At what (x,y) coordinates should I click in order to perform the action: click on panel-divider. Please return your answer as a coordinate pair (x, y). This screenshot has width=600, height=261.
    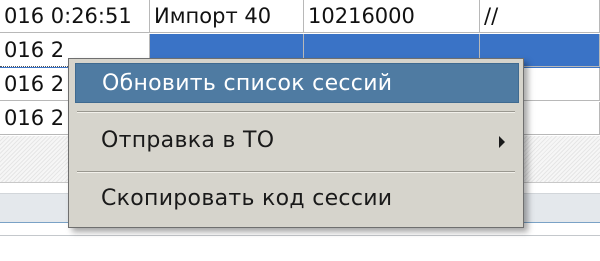
    Looking at the image, I should click on (300, 235).